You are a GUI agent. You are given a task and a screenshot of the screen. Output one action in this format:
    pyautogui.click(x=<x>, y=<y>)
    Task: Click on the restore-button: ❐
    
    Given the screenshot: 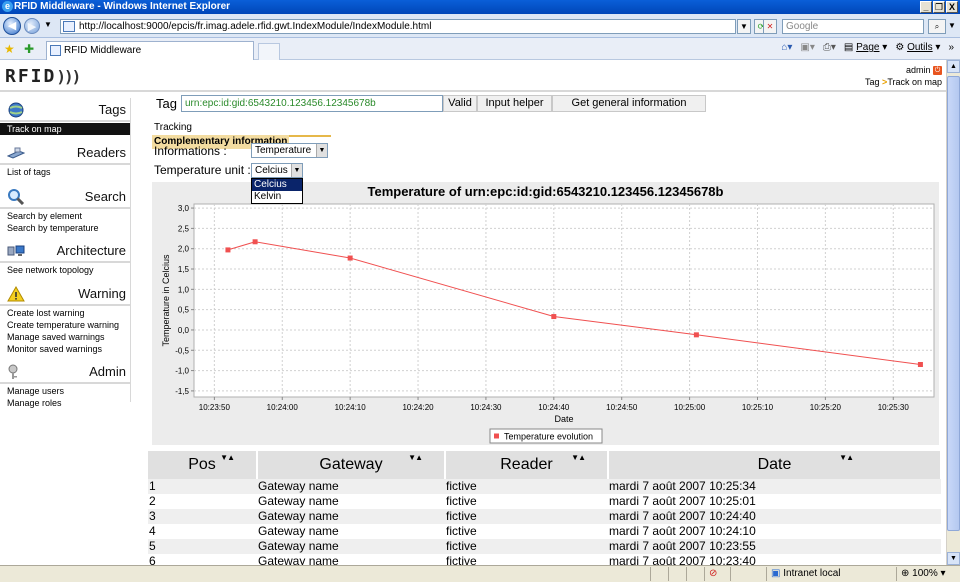 What is the action you would take?
    pyautogui.click(x=939, y=7)
    